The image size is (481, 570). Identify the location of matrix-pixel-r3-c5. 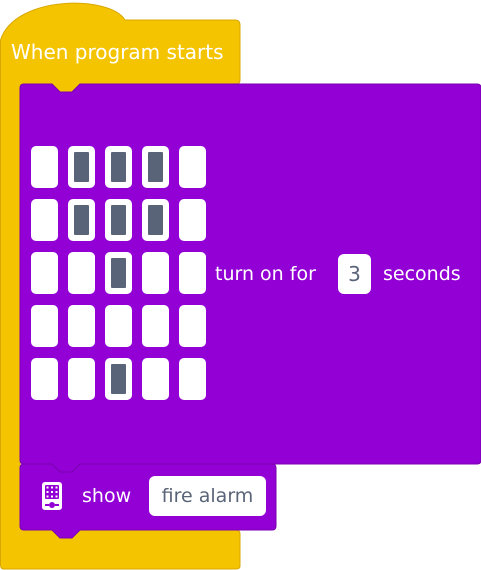
(192, 273).